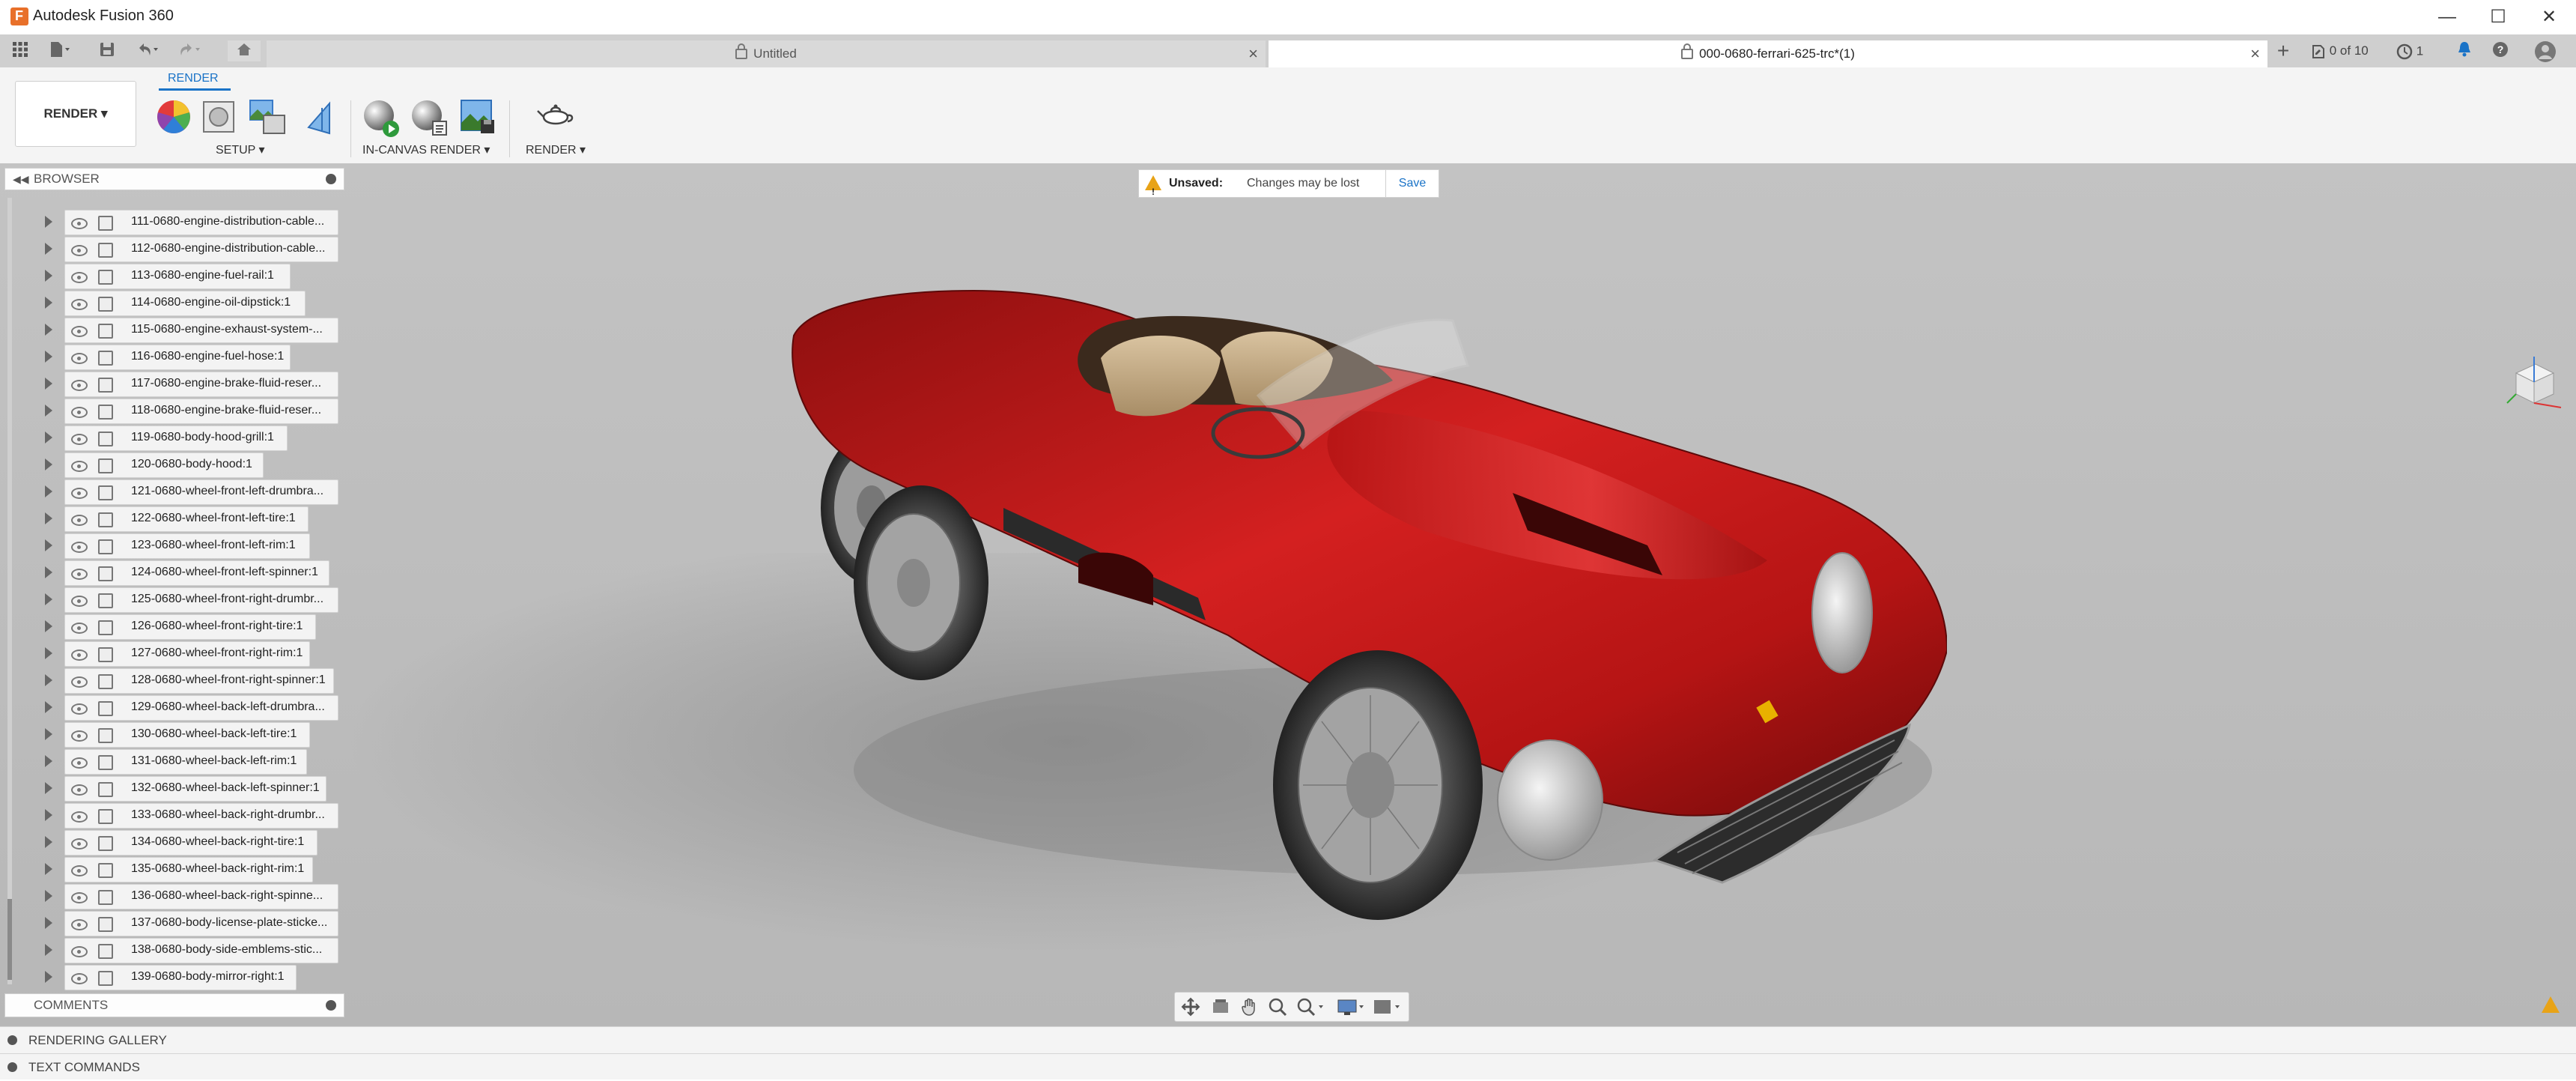  What do you see at coordinates (555, 116) in the screenshot?
I see `render-teapot-icon` at bounding box center [555, 116].